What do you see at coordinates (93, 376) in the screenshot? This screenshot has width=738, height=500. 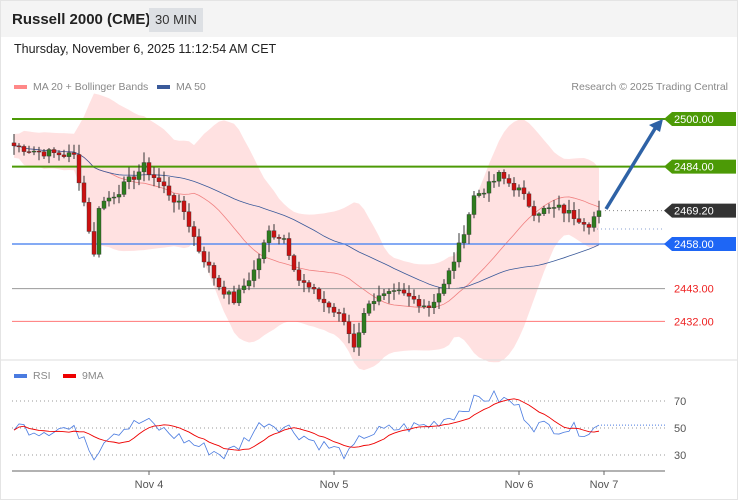 I see `legend-rsi-ma-label: 9MA` at bounding box center [93, 376].